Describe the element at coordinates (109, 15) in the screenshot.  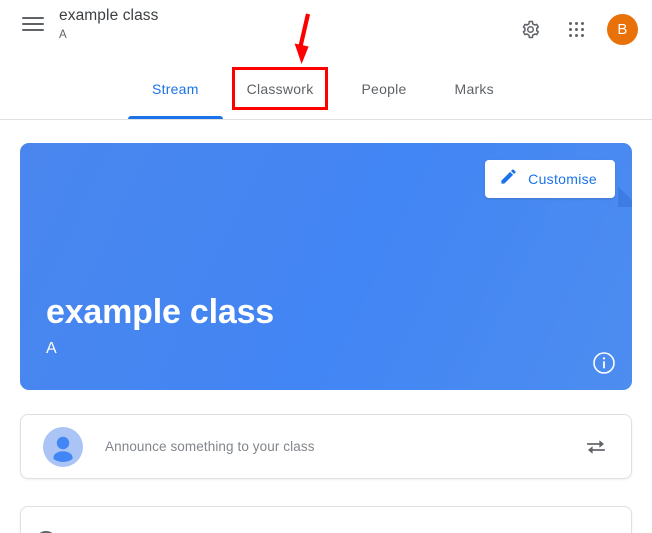
I see `page-title: example class` at that location.